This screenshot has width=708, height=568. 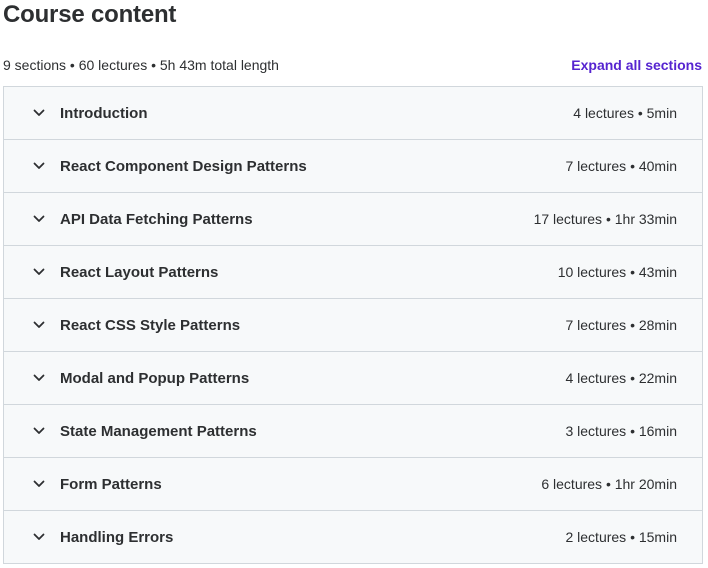 I want to click on section-meta: 3 lectures • 16min, so click(x=621, y=431).